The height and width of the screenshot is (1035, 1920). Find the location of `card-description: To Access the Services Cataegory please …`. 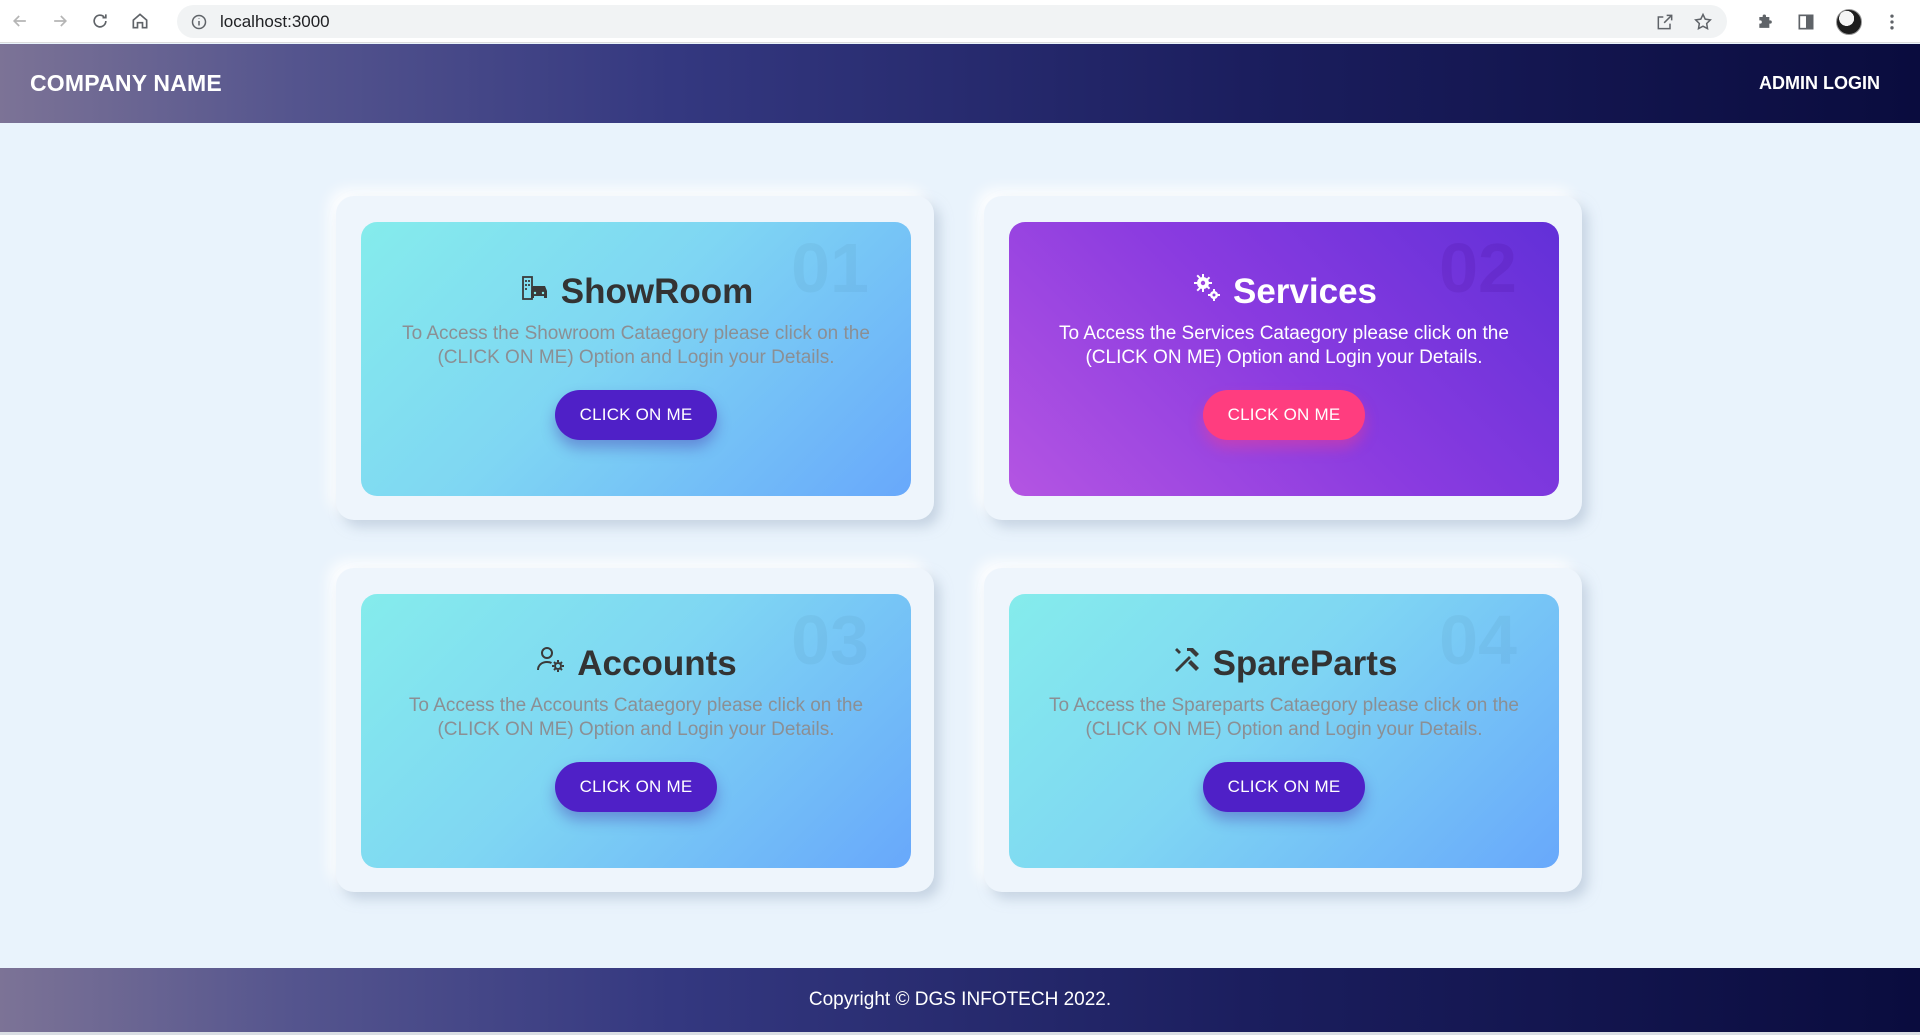

card-description: To Access the Services Cataegory please … is located at coordinates (1284, 345).